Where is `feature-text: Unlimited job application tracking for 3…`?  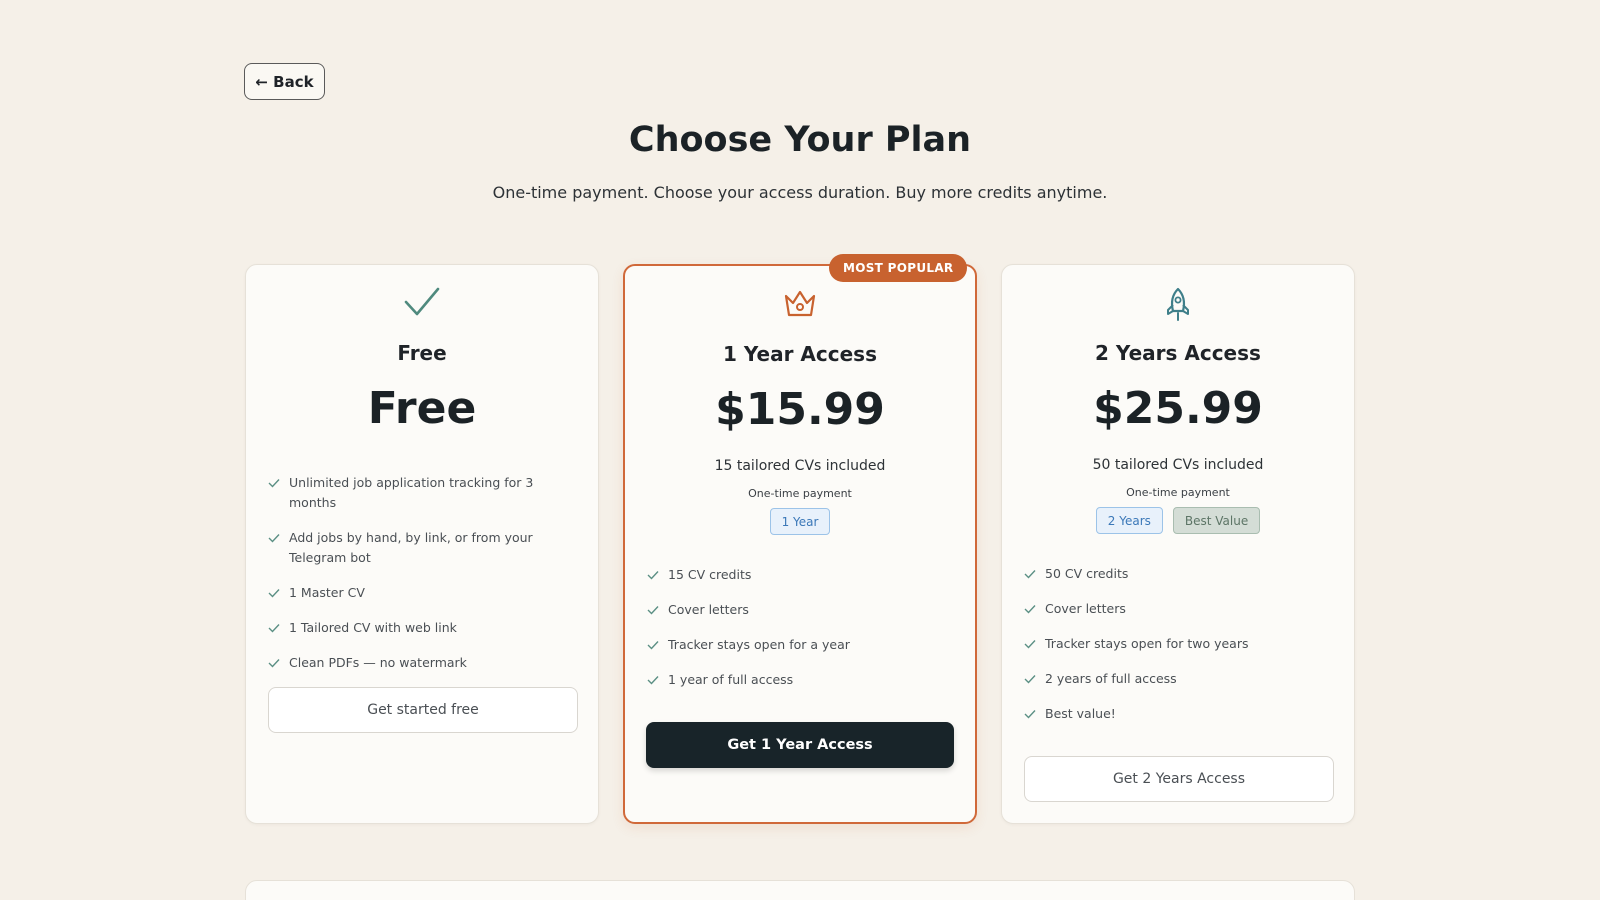
feature-text: Unlimited job application tracking for 3… is located at coordinates (411, 492).